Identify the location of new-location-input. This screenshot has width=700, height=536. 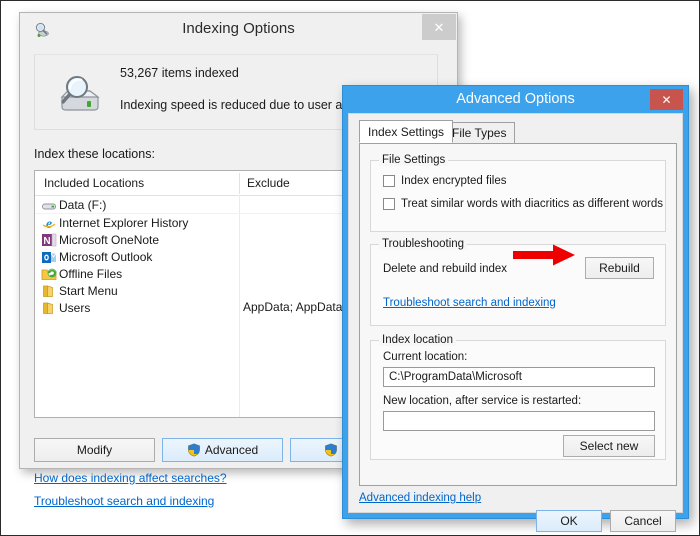
(519, 421).